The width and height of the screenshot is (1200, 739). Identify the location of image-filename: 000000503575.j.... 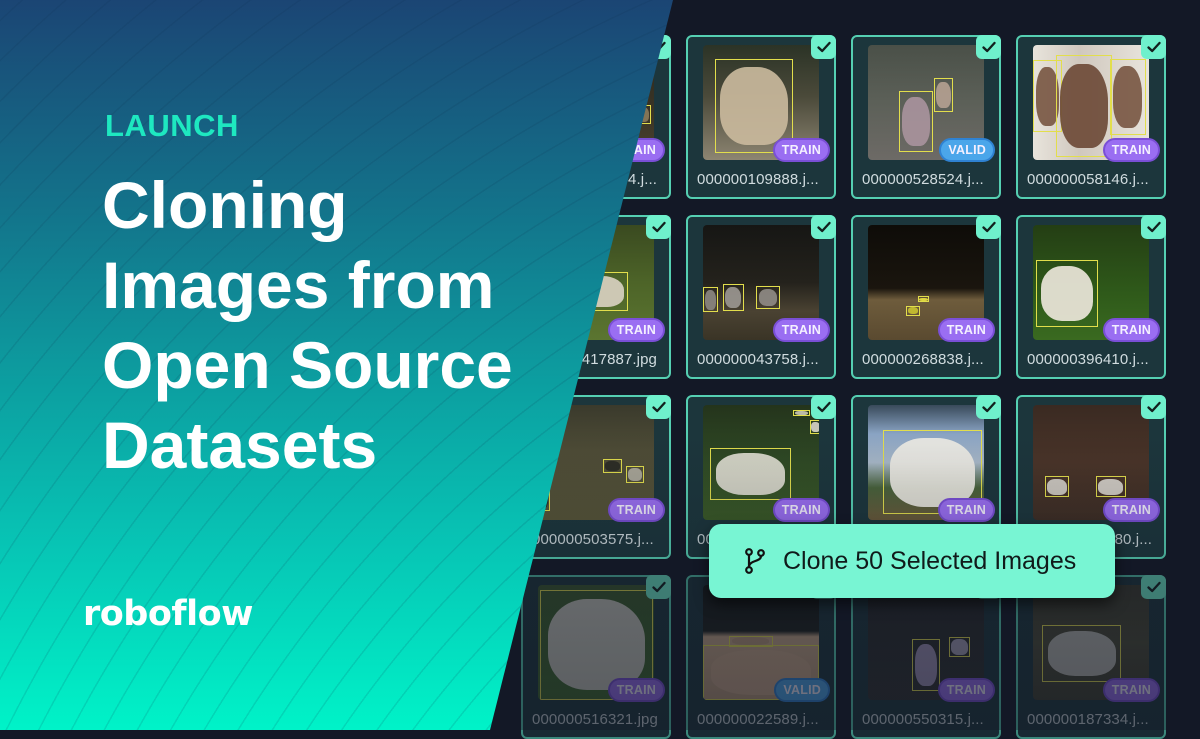
(593, 539).